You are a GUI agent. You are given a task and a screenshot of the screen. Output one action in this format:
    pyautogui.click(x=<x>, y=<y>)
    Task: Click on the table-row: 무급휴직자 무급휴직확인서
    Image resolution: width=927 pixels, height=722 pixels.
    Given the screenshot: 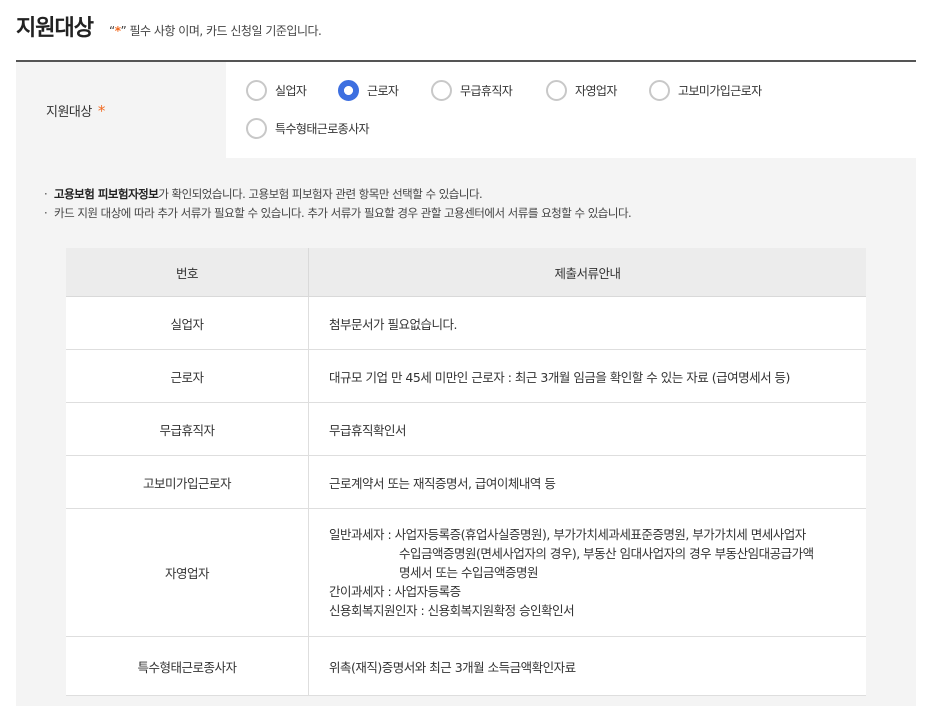 What is the action you would take?
    pyautogui.click(x=466, y=429)
    